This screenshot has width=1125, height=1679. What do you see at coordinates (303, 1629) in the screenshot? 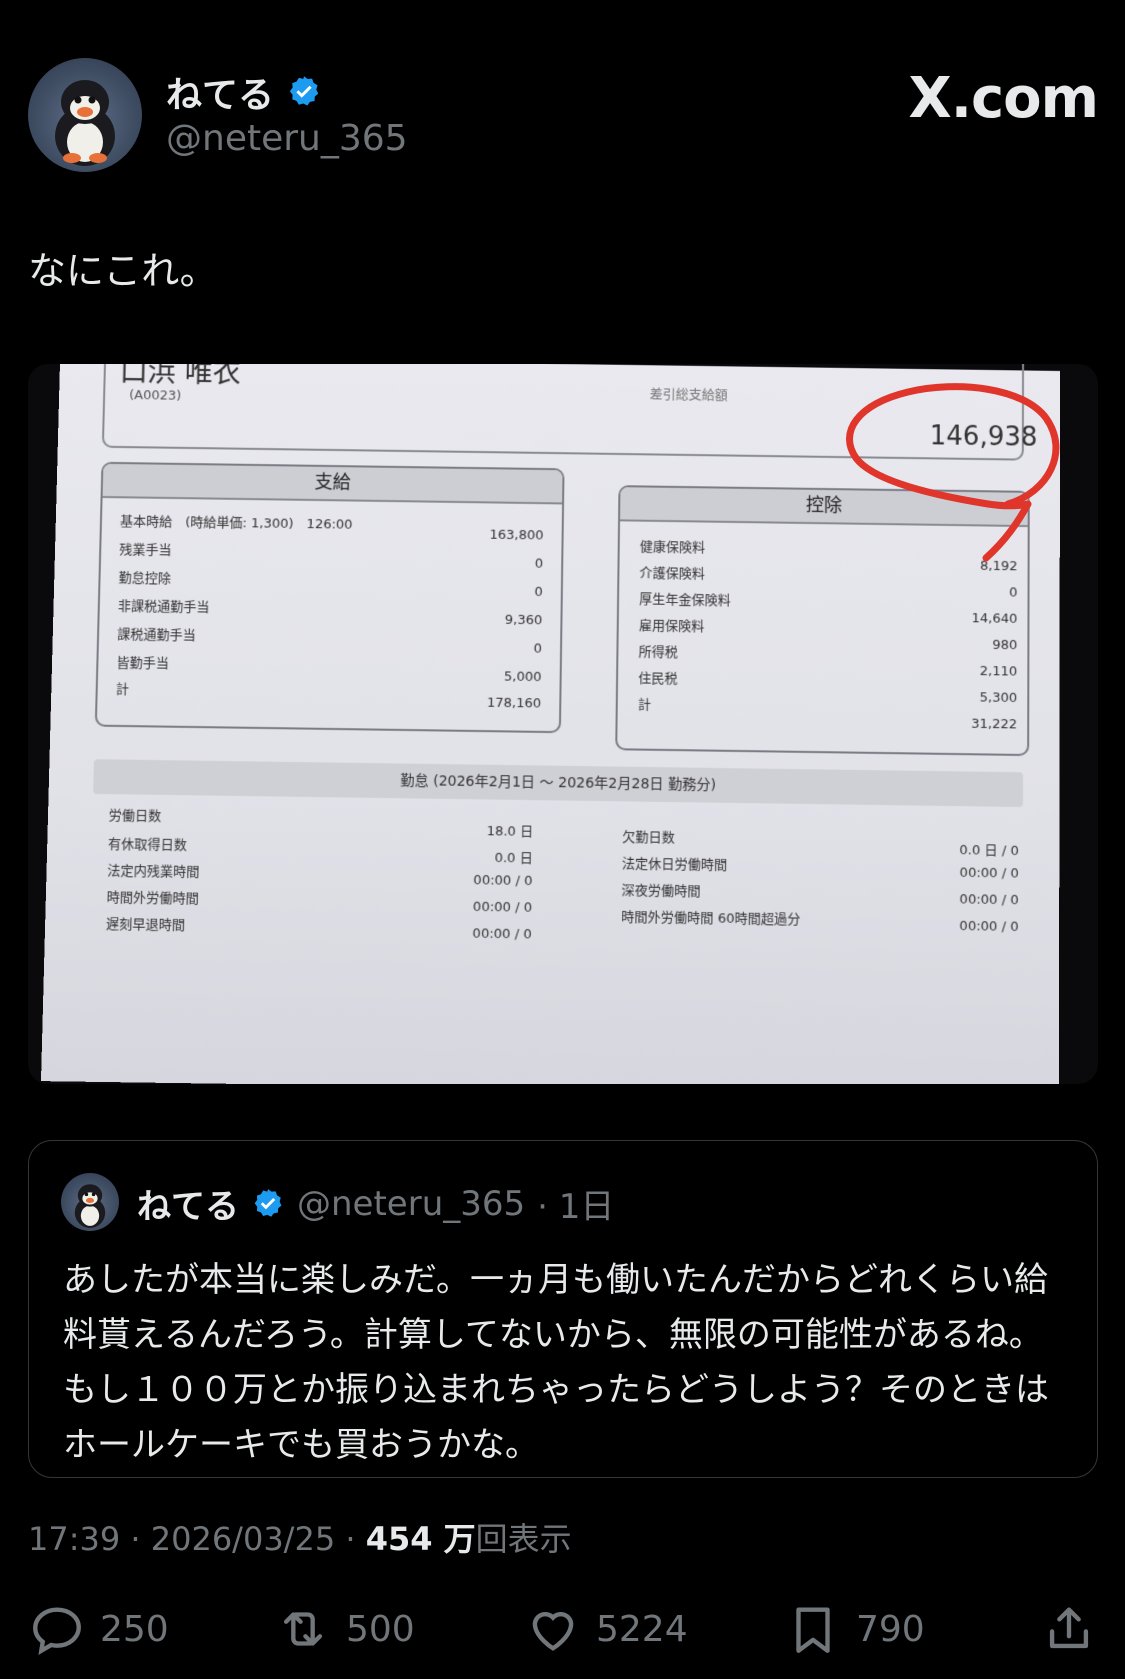
I see `repost-icon` at bounding box center [303, 1629].